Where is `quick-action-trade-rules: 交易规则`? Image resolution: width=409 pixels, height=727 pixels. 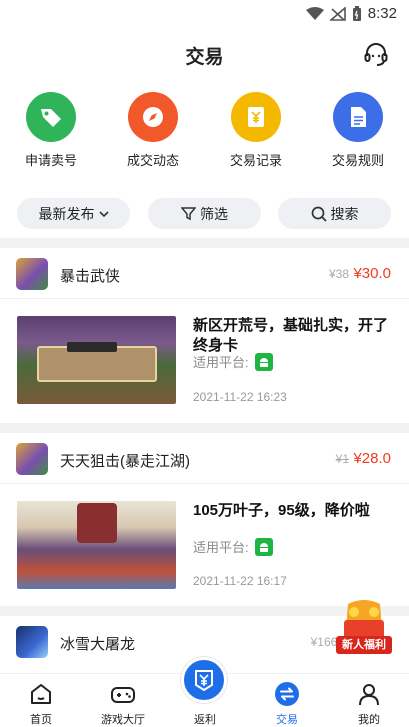
quick-action-trade-rules: 交易规则 is located at coordinates (358, 130).